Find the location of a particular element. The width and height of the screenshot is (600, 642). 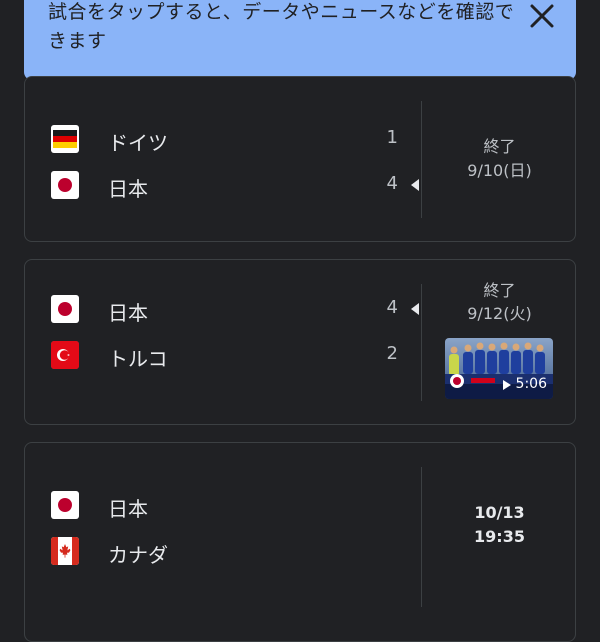

team-row: 日本 is located at coordinates (222, 506).